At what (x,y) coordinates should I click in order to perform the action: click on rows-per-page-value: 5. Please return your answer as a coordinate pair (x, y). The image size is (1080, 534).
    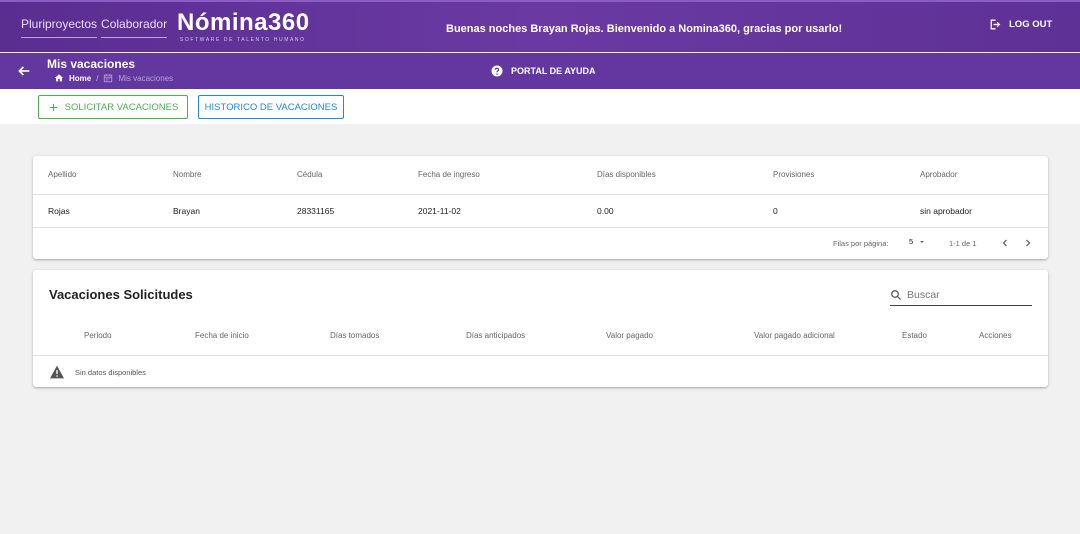
    Looking at the image, I should click on (911, 241).